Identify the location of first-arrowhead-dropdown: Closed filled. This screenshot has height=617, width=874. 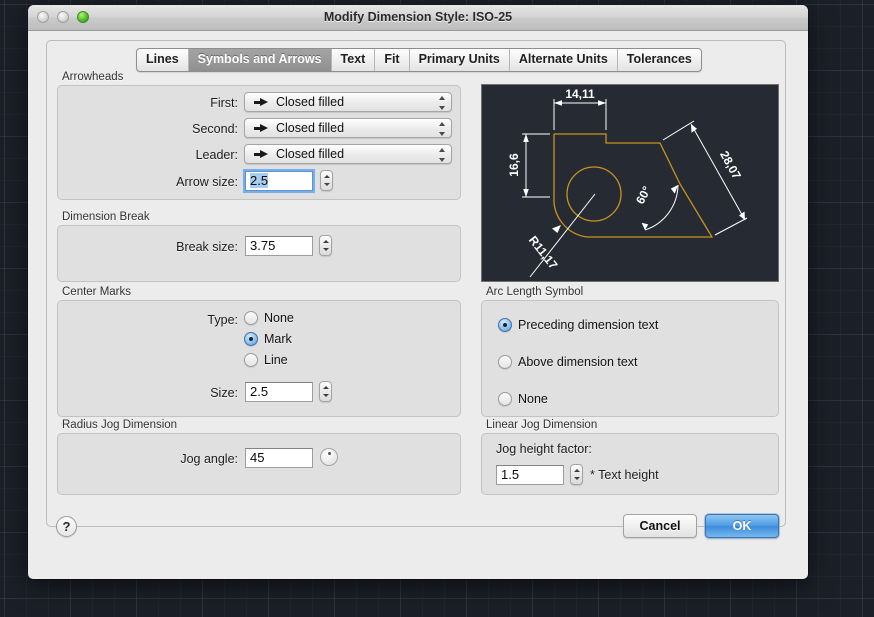
(348, 102).